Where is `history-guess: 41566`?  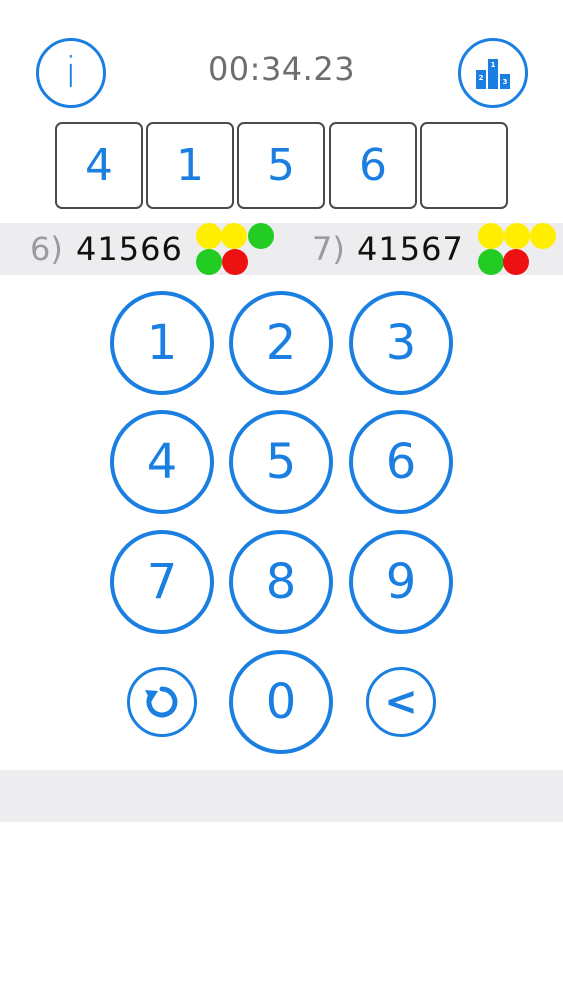
history-guess: 41566 is located at coordinates (129, 249).